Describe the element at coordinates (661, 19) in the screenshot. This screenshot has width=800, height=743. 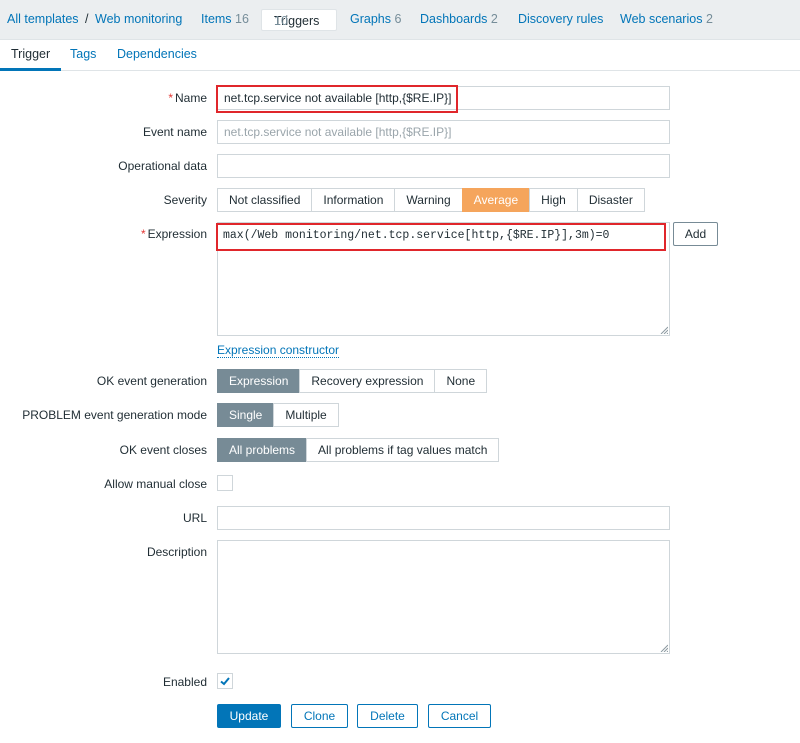
I see `tab-web-label: Web scenarios` at that location.